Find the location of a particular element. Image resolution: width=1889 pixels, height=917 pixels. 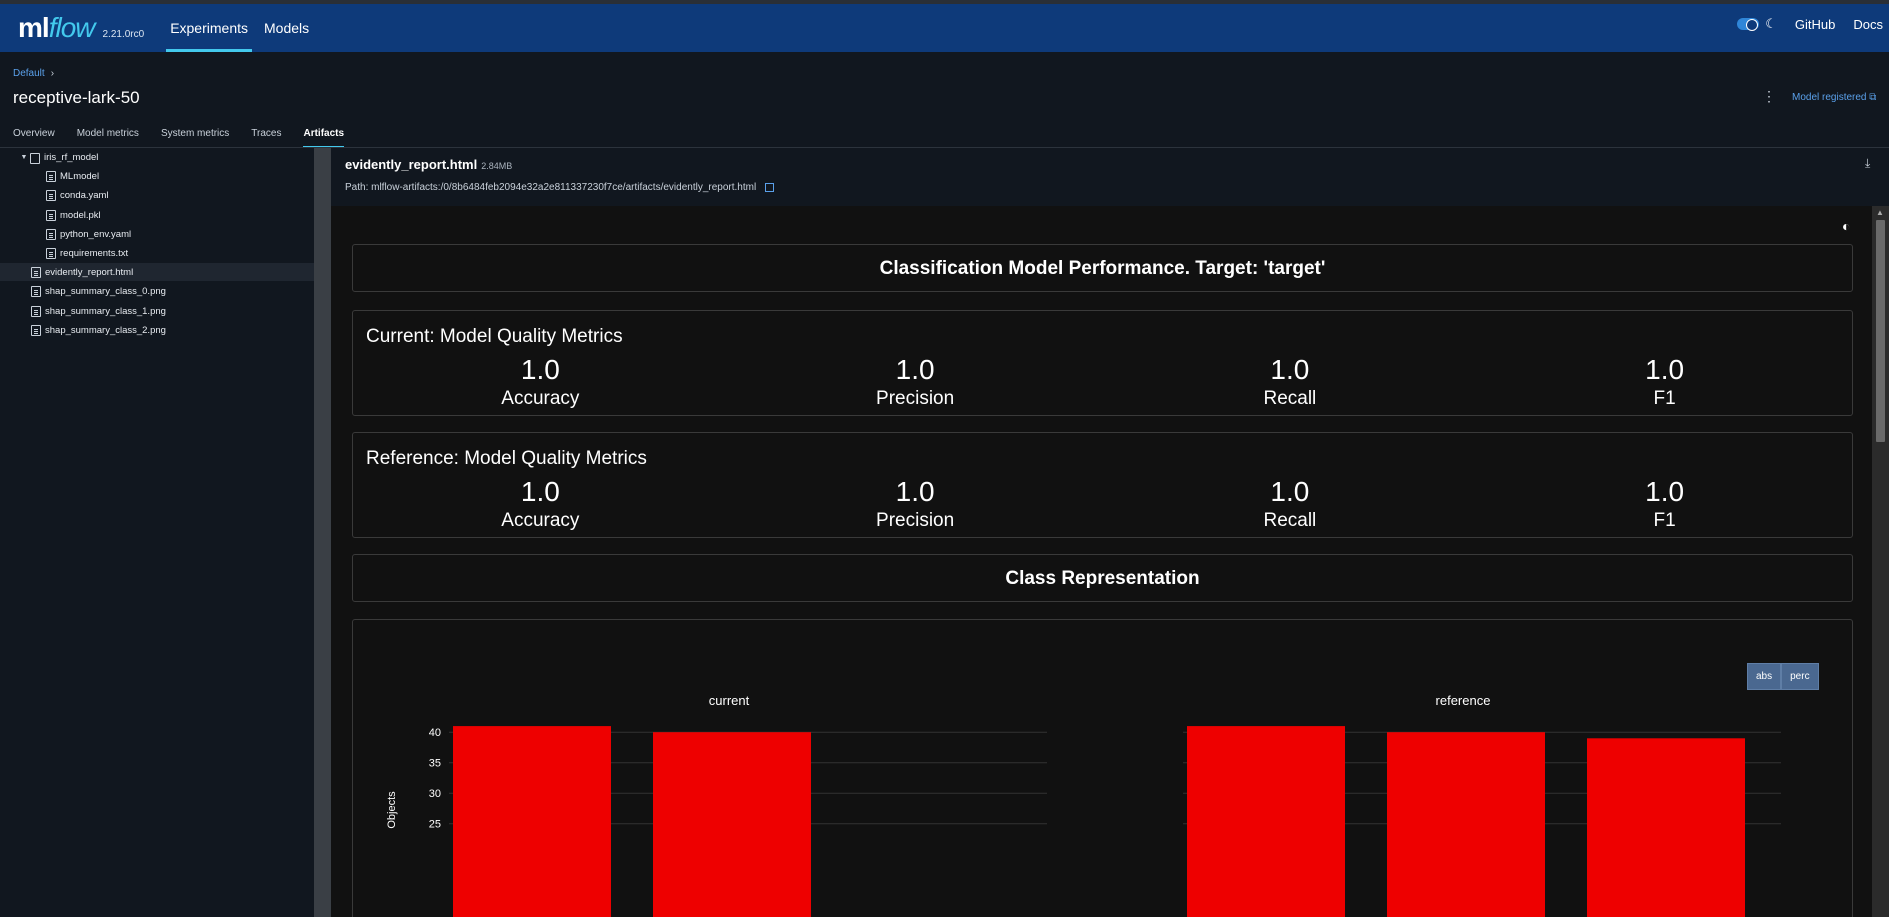

tab-traces: Traces is located at coordinates (266, 138).